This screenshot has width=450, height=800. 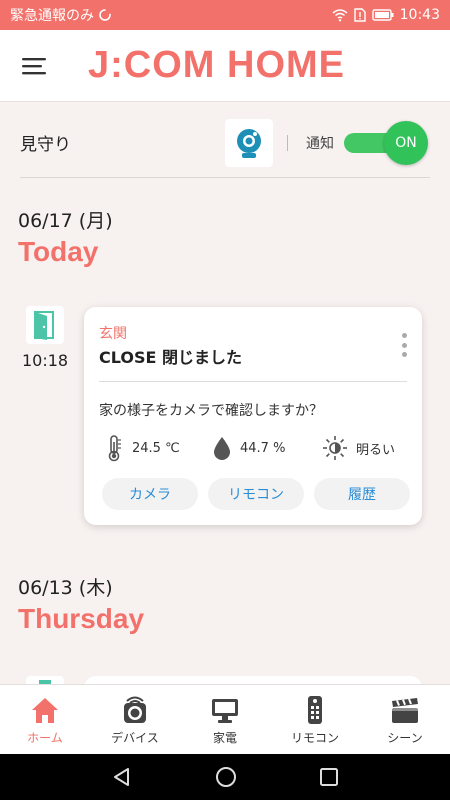 I want to click on home-icon, so click(x=45, y=710).